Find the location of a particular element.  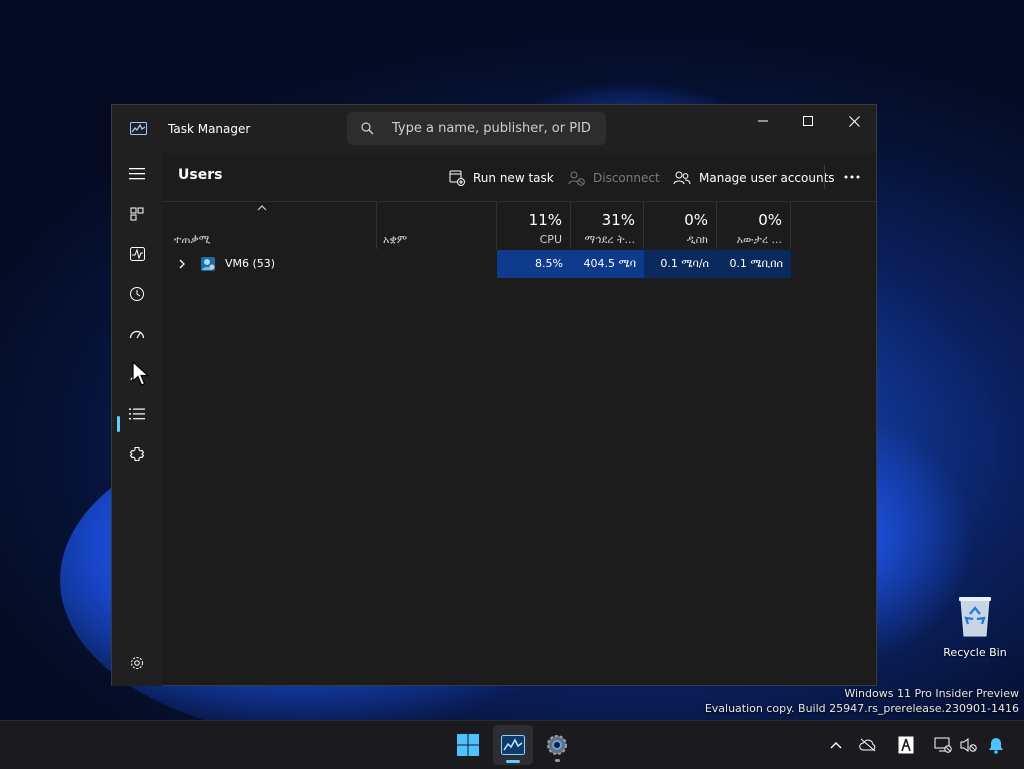

manage-accounts-label: Manage user accounts is located at coordinates (767, 178).